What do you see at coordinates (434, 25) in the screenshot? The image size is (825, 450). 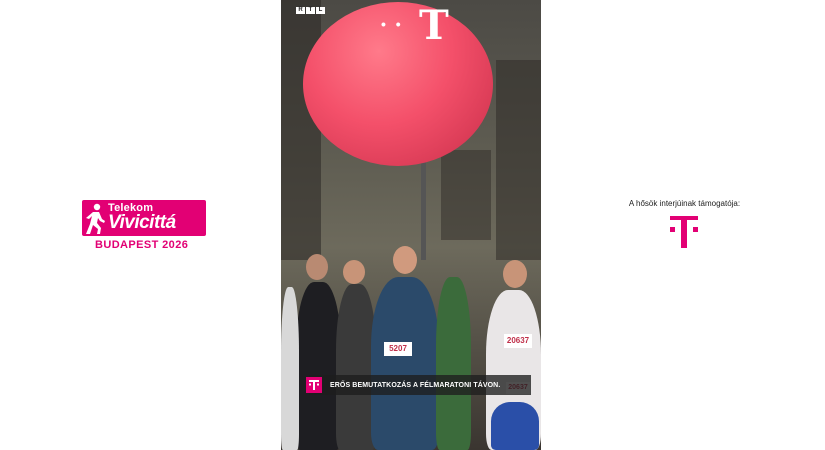 I see `balloon-t-logo: T` at bounding box center [434, 25].